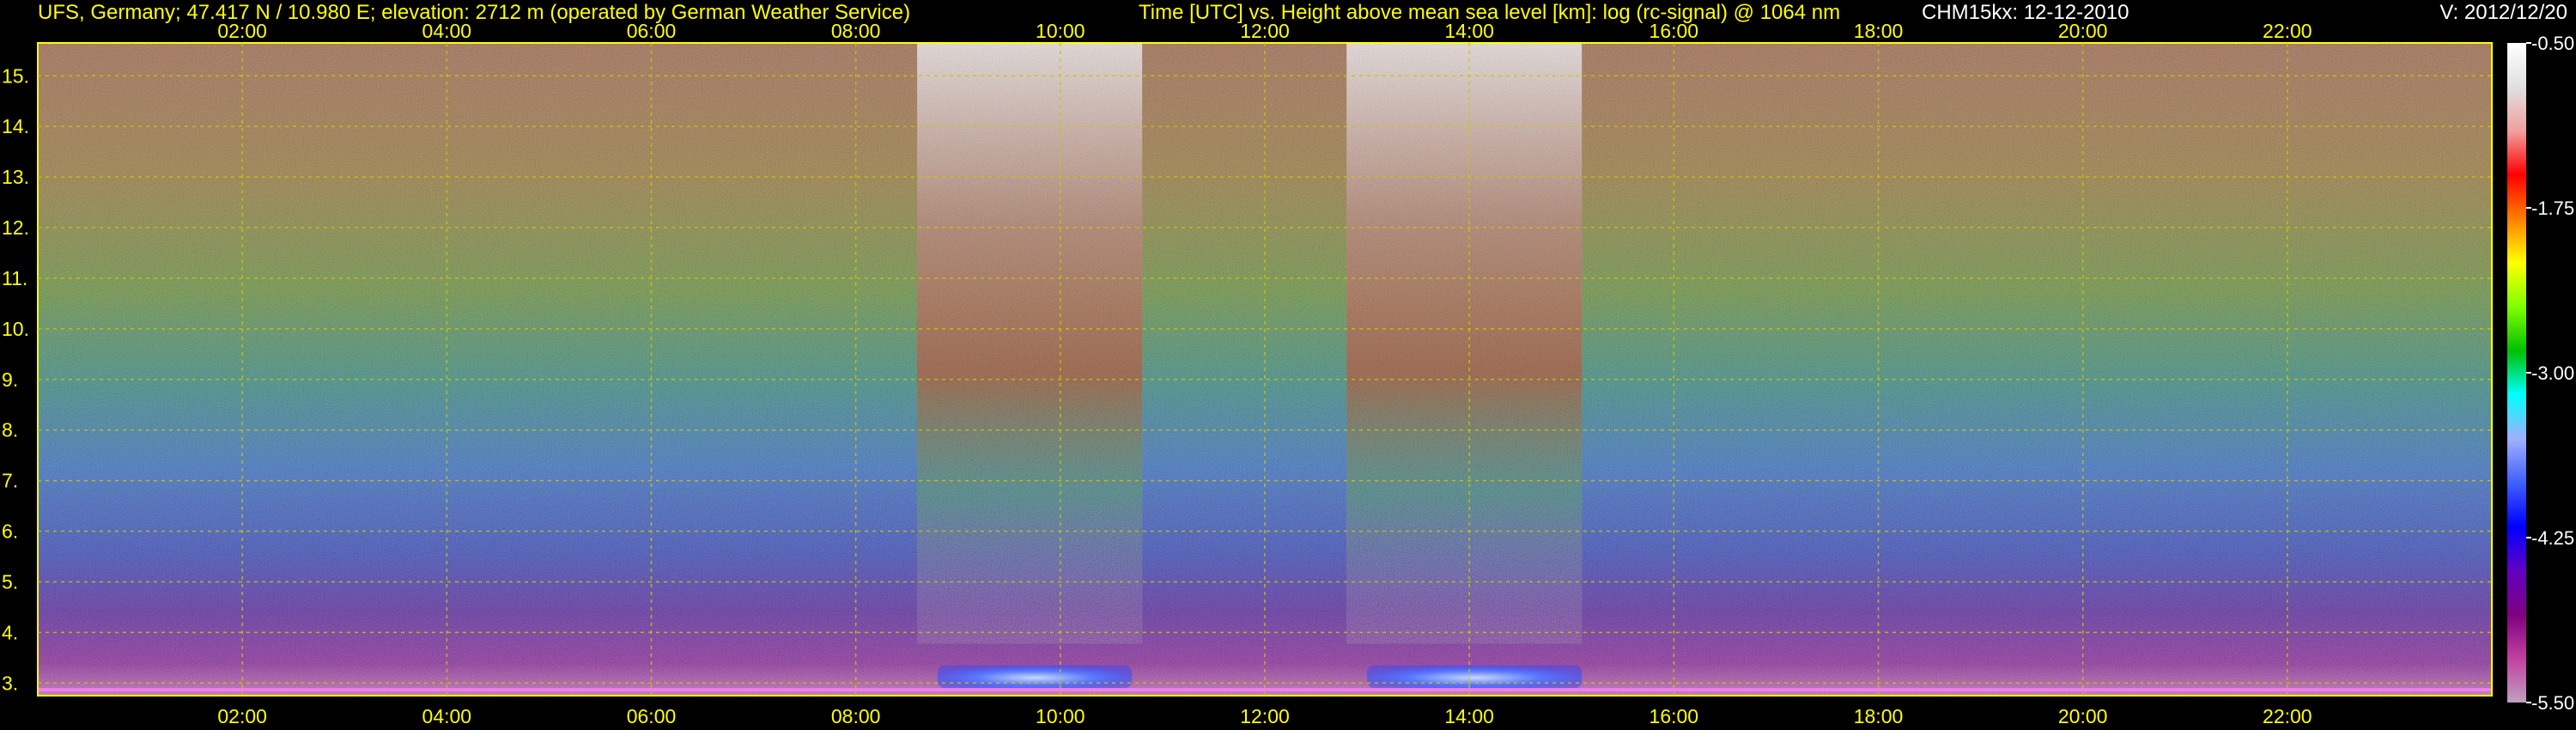 This screenshot has height=730, width=2576. I want to click on colorbar: -0.50 -1.75 -3.00 -4.25 -5.50, so click(2540, 373).